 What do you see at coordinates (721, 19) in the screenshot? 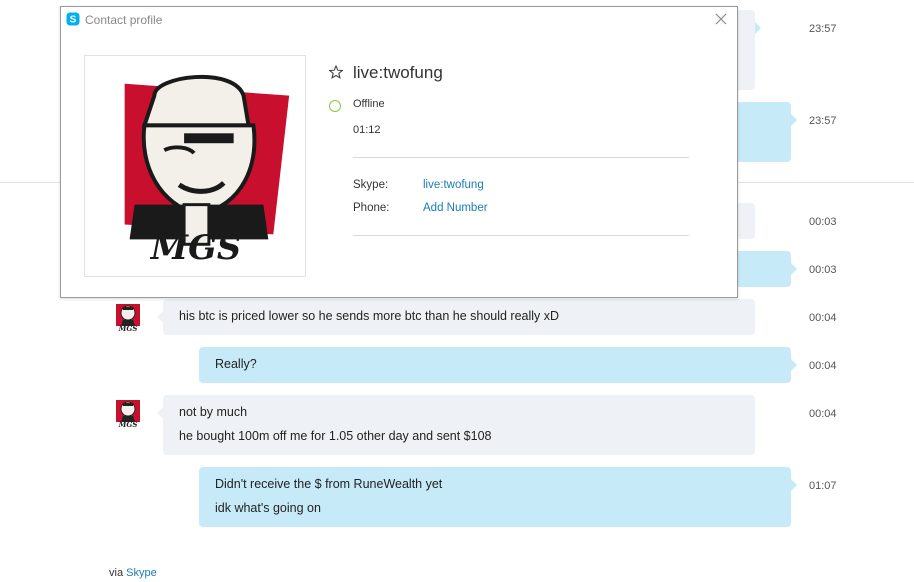
I see `close-icon` at bounding box center [721, 19].